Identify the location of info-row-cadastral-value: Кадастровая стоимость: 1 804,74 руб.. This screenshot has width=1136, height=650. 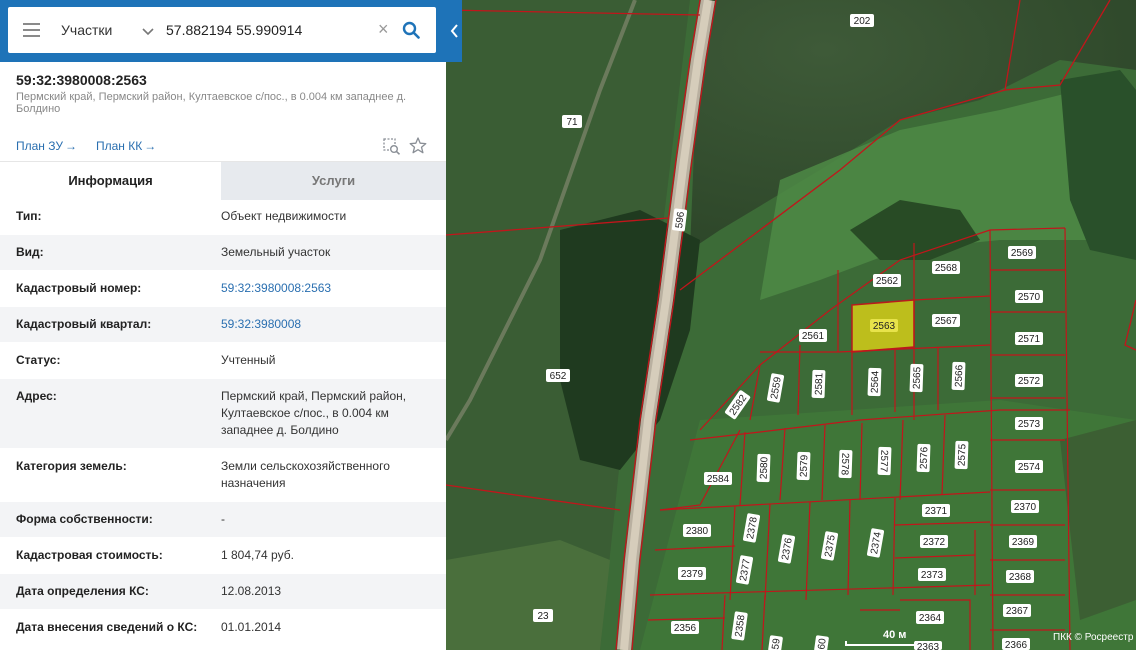
(223, 556).